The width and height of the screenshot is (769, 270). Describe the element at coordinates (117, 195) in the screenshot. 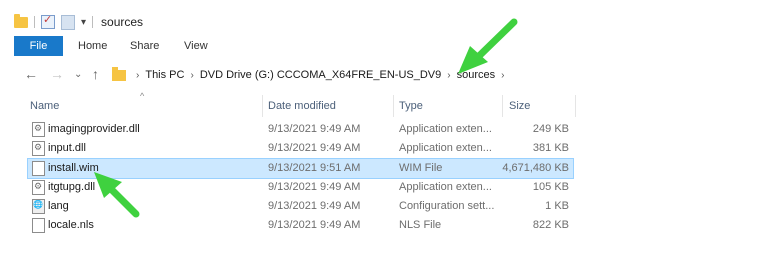

I see `annotation-arrow-install-wim` at that location.